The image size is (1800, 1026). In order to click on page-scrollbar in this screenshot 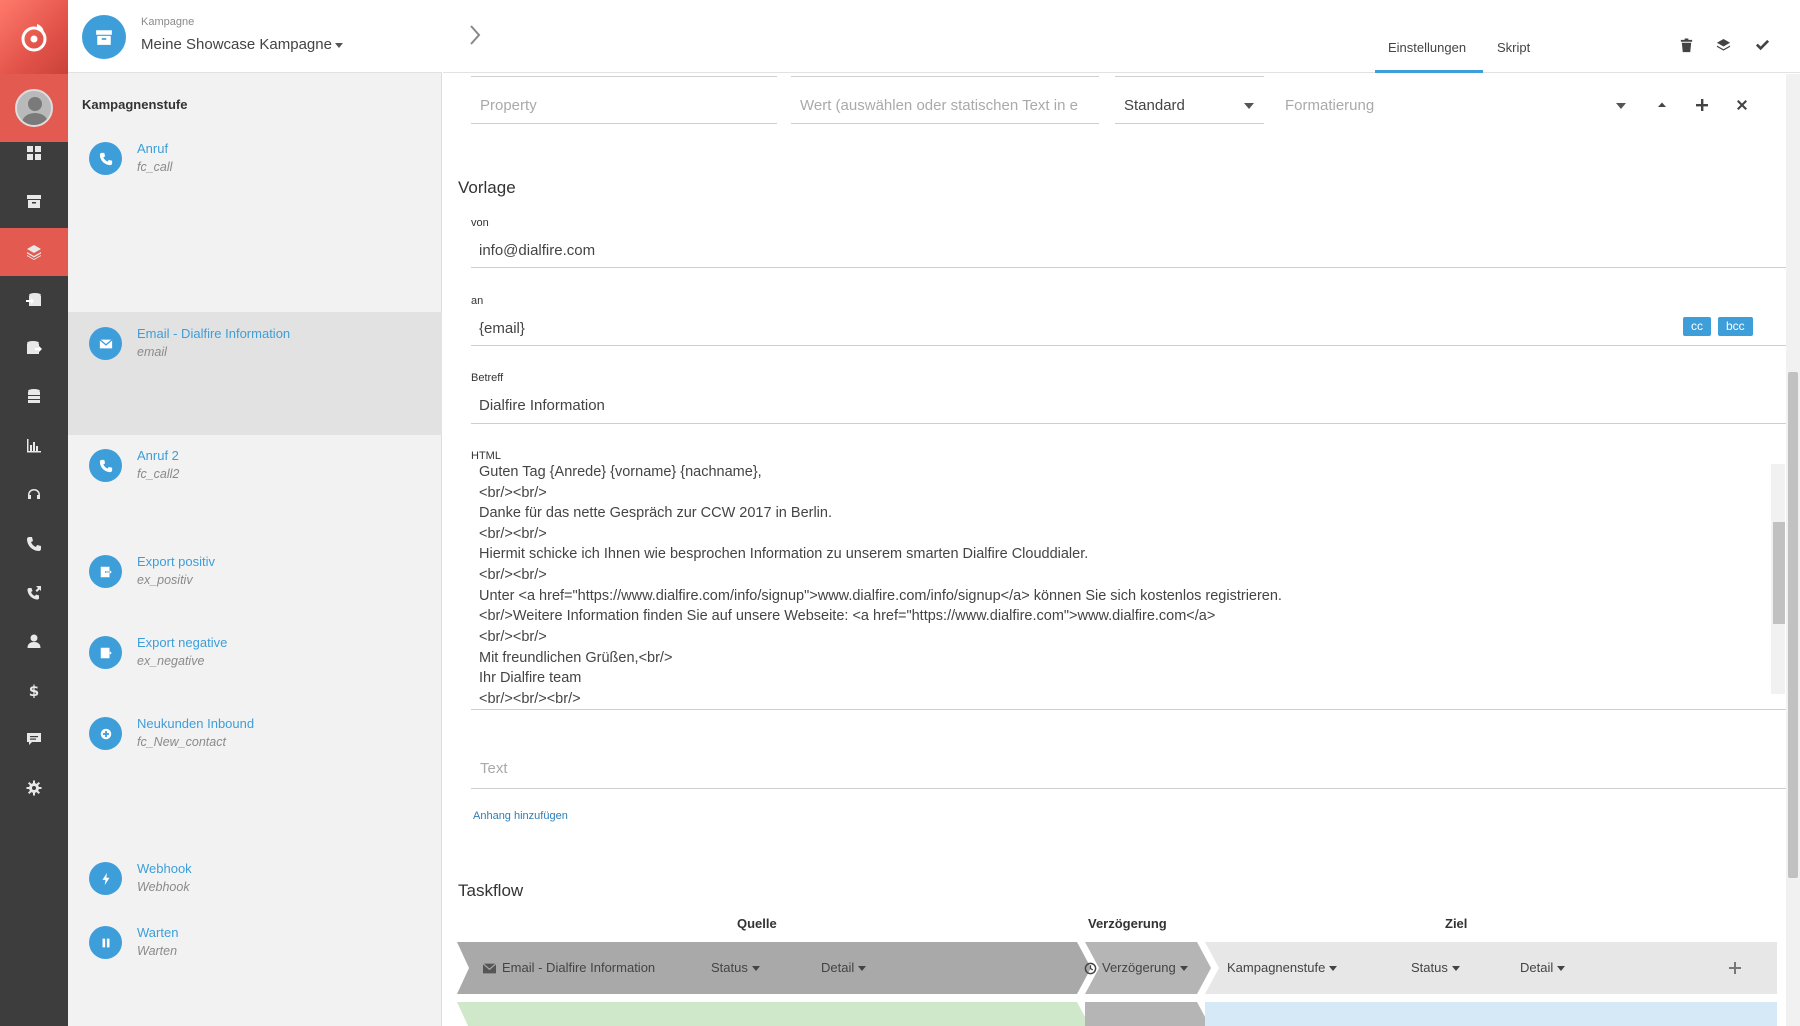, I will do `click(1793, 550)`.